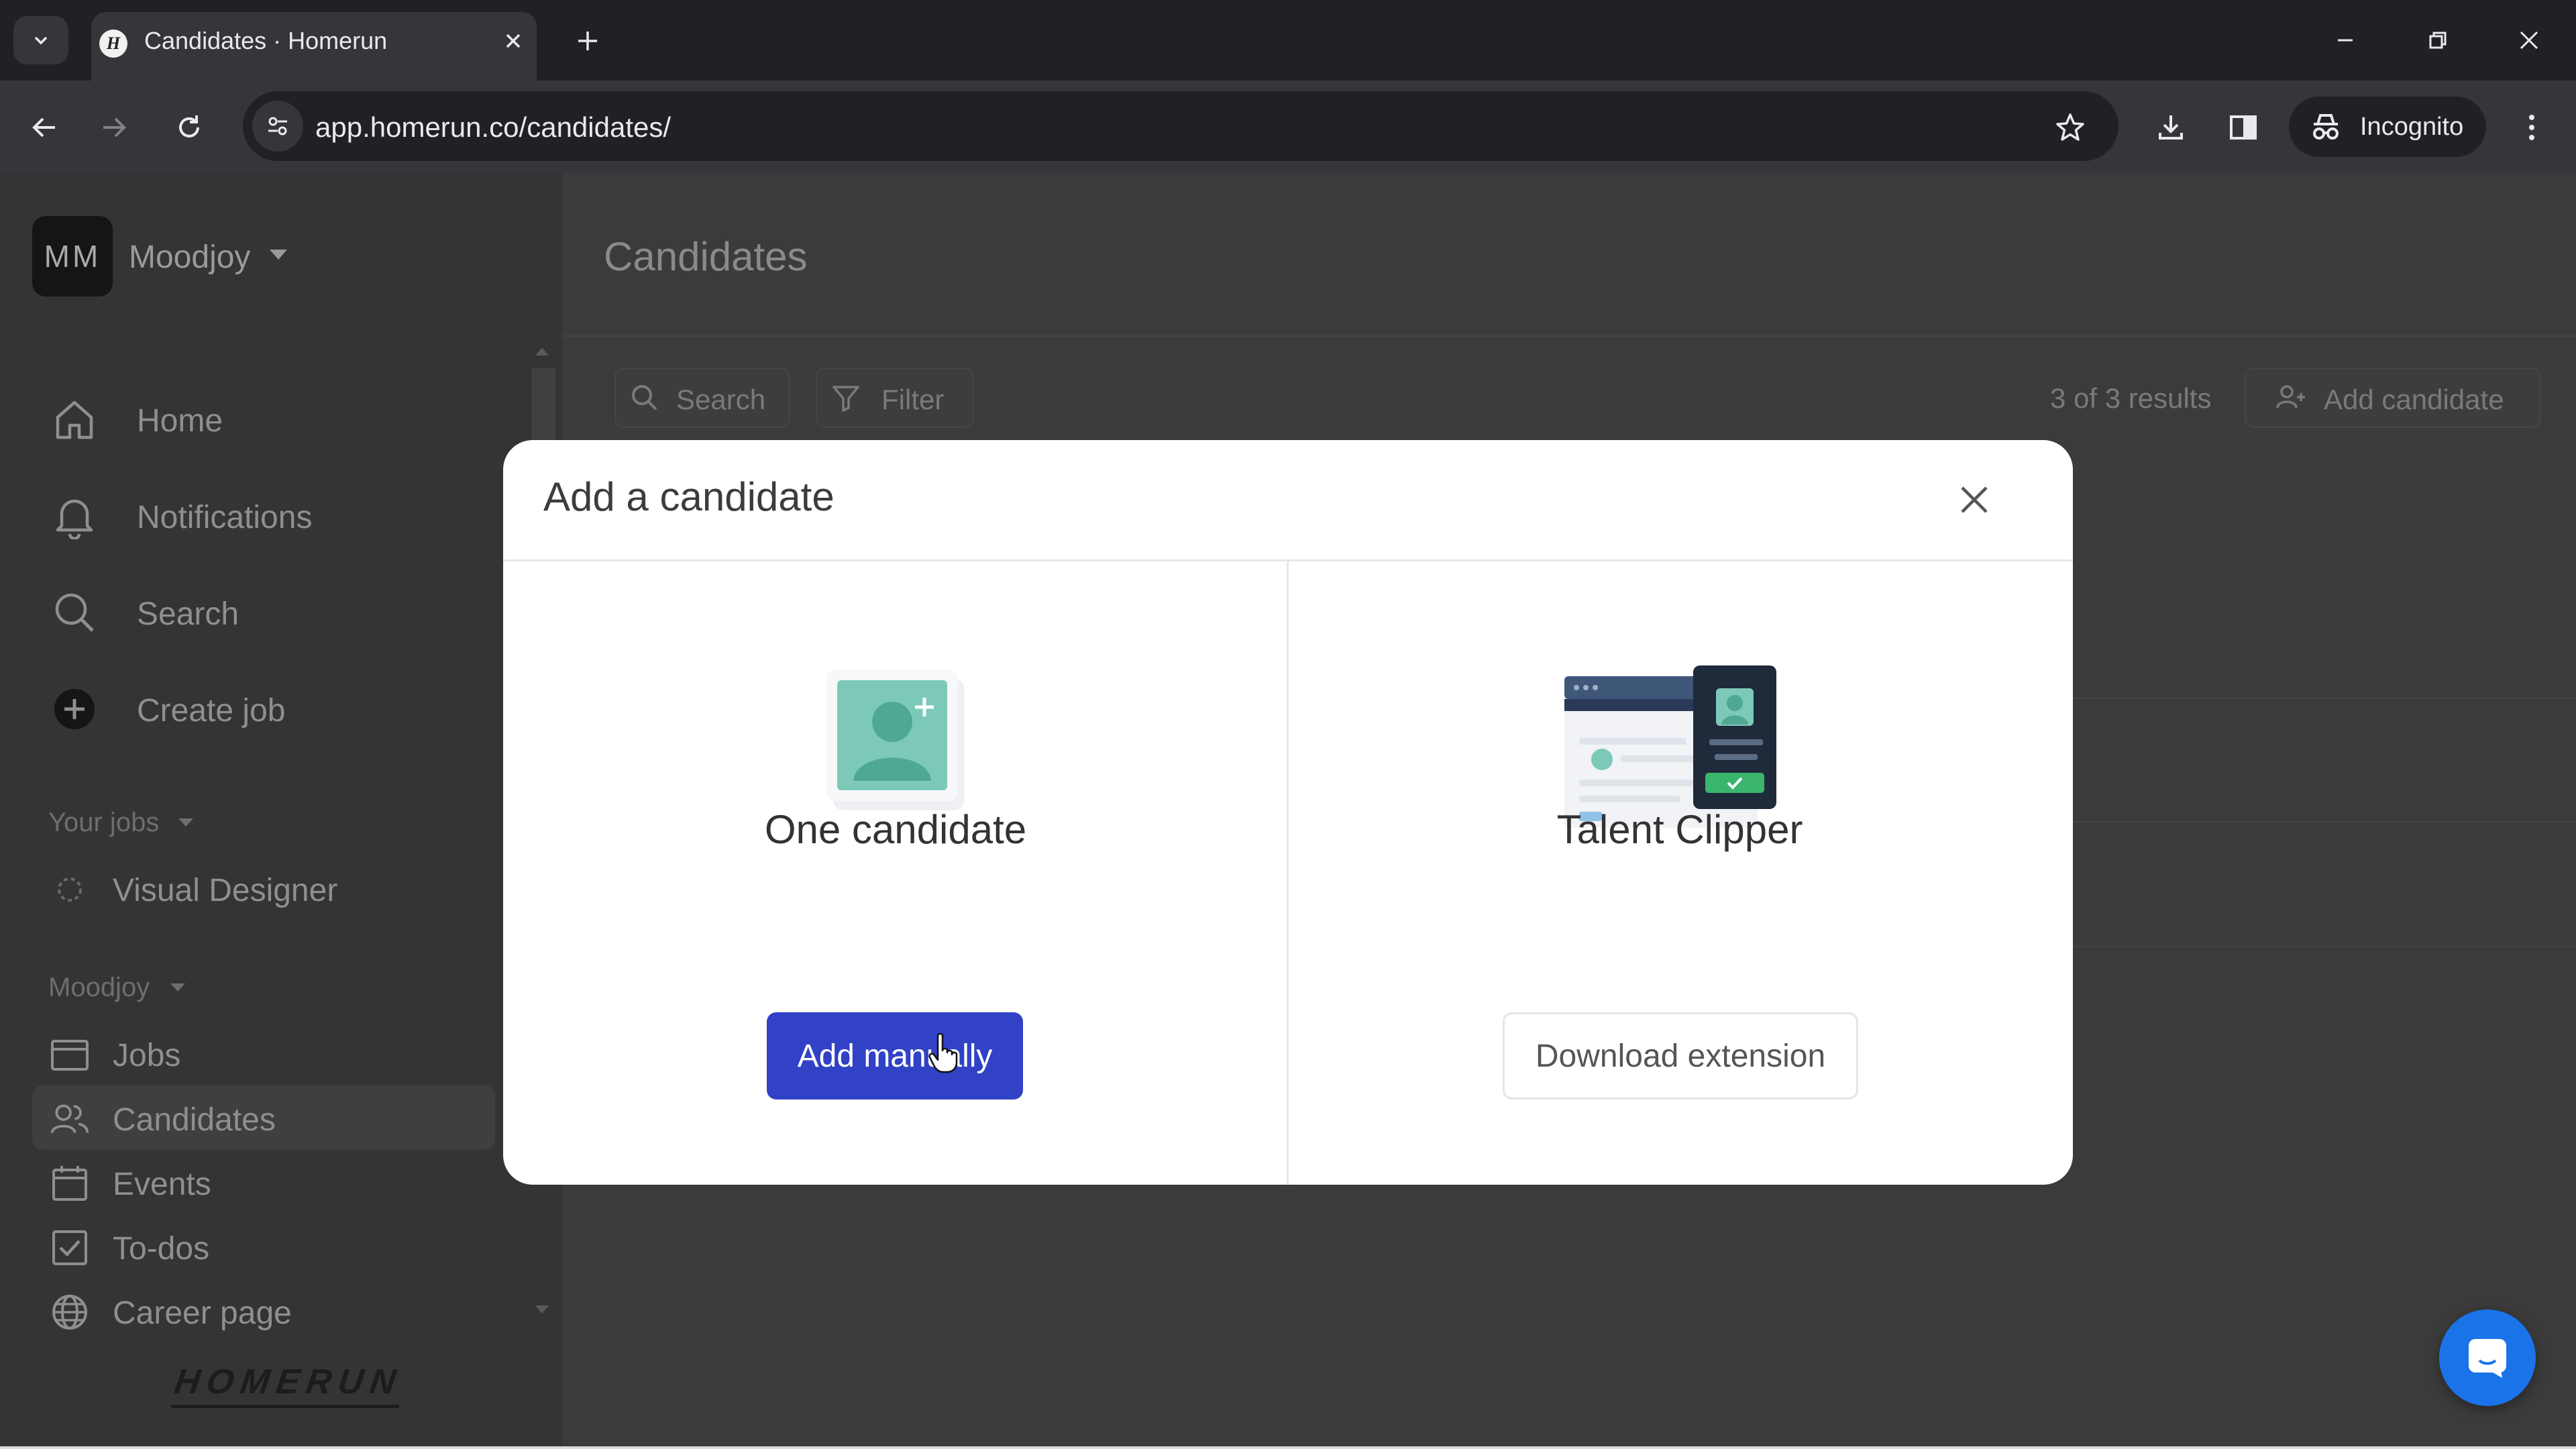 The image size is (2576, 1449). Describe the element at coordinates (74, 709) in the screenshot. I see `plus-circle-icon` at that location.